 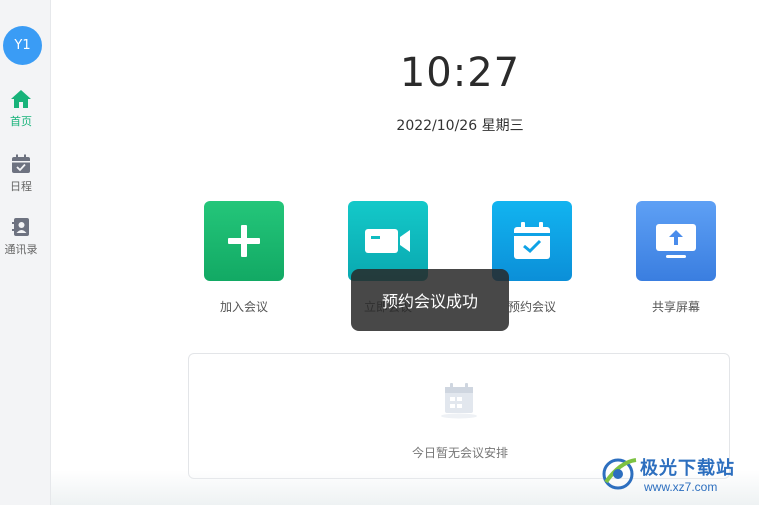 I want to click on plus-icon, so click(x=244, y=241).